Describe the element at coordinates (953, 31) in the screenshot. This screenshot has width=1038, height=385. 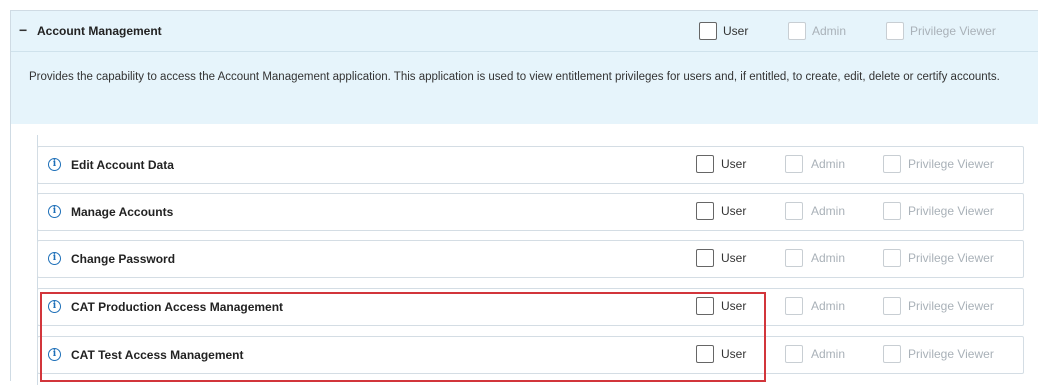
I see `section-privilege-viewer-label: Privilege Viewer` at that location.